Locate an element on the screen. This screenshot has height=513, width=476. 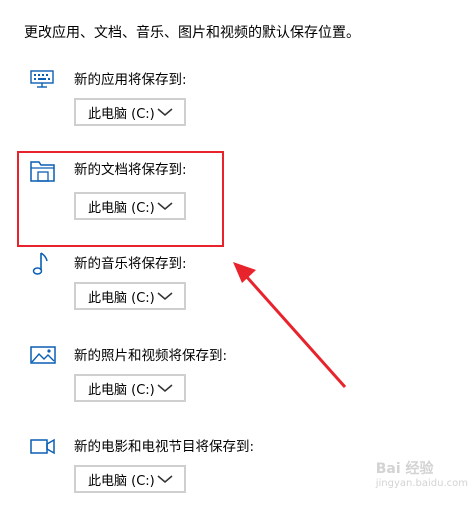
setting-photos-videos-label: 新的照片和视频将保存到: is located at coordinates (151, 356).